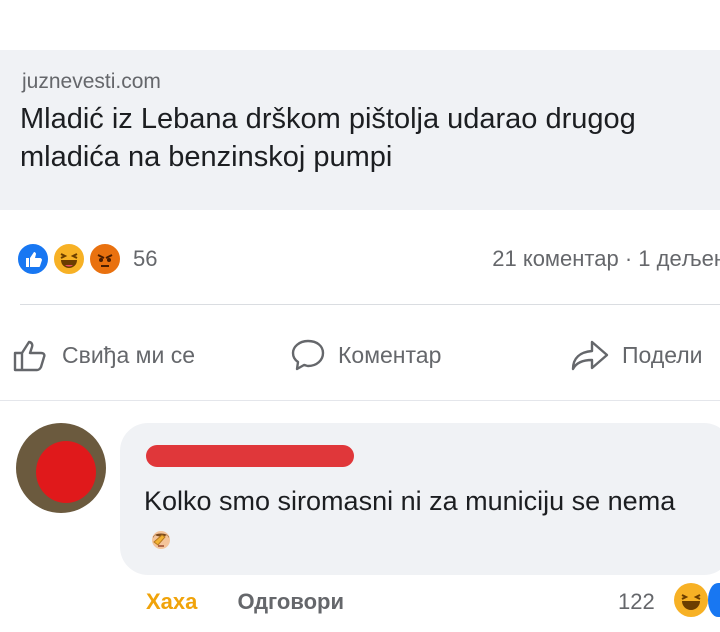 This screenshot has height=632, width=720. I want to click on commenter-avatar, so click(61, 468).